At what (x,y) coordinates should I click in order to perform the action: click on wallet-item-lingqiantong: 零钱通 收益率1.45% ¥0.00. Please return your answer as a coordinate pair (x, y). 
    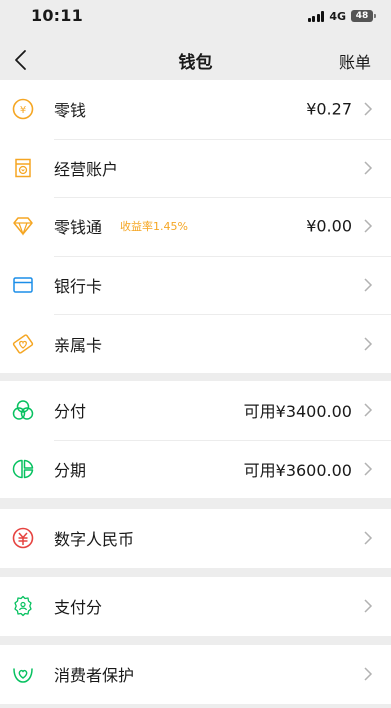
    Looking at the image, I should click on (195, 226).